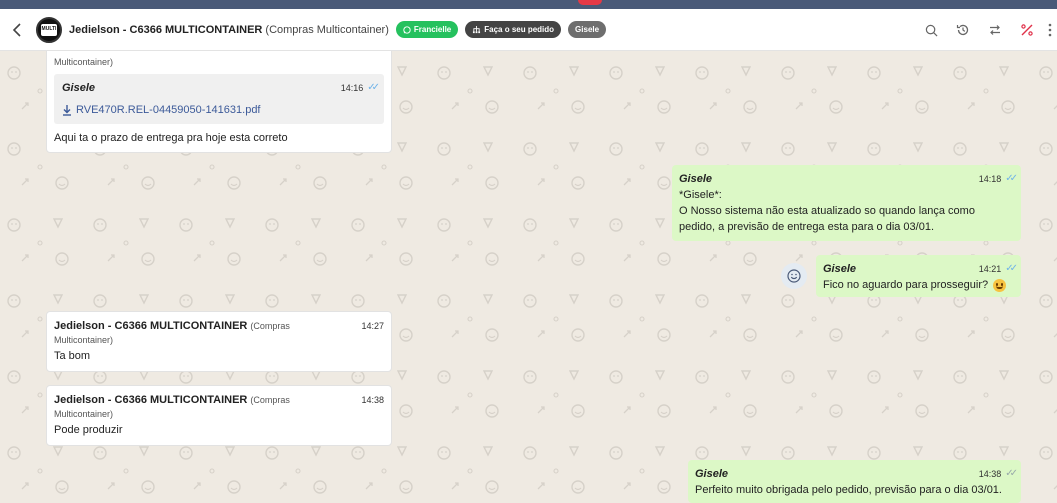 The image size is (1057, 503). What do you see at coordinates (513, 29) in the screenshot?
I see `tag-order: Faça o seu pedido` at bounding box center [513, 29].